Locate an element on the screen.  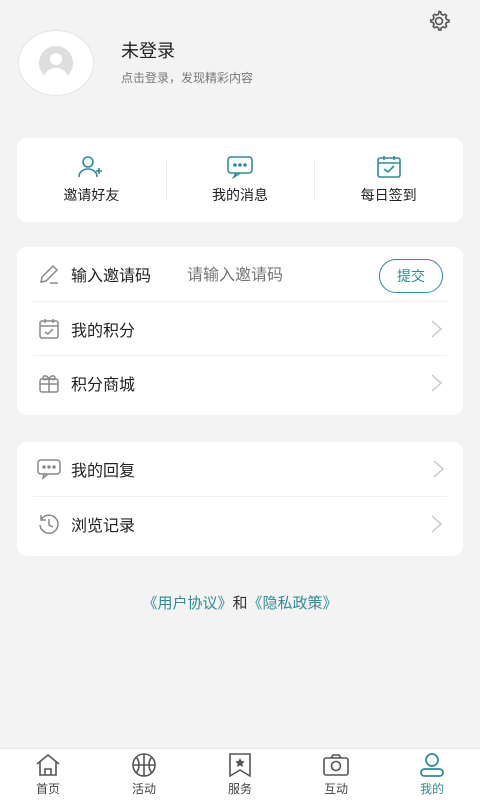
tab-label: 服务 is located at coordinates (239, 789).